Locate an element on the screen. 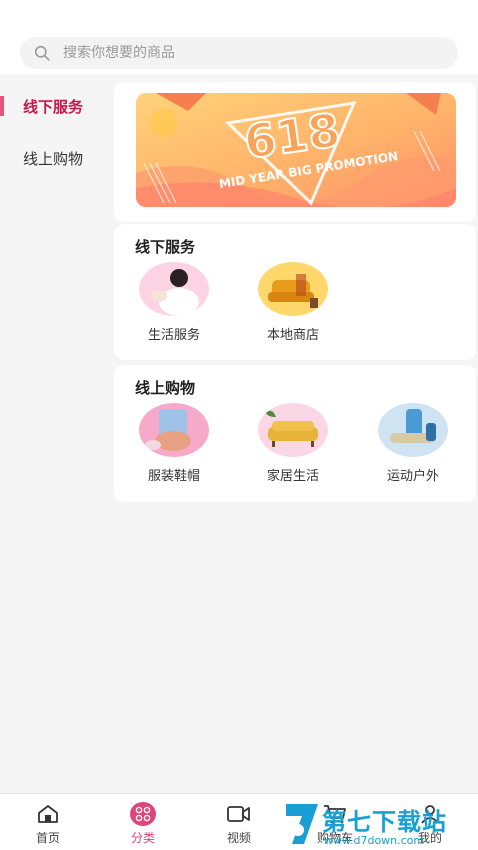 Image resolution: width=478 pixels, height=850 pixels. sidebar-item-offline-services: 线下服务 is located at coordinates (55, 106).